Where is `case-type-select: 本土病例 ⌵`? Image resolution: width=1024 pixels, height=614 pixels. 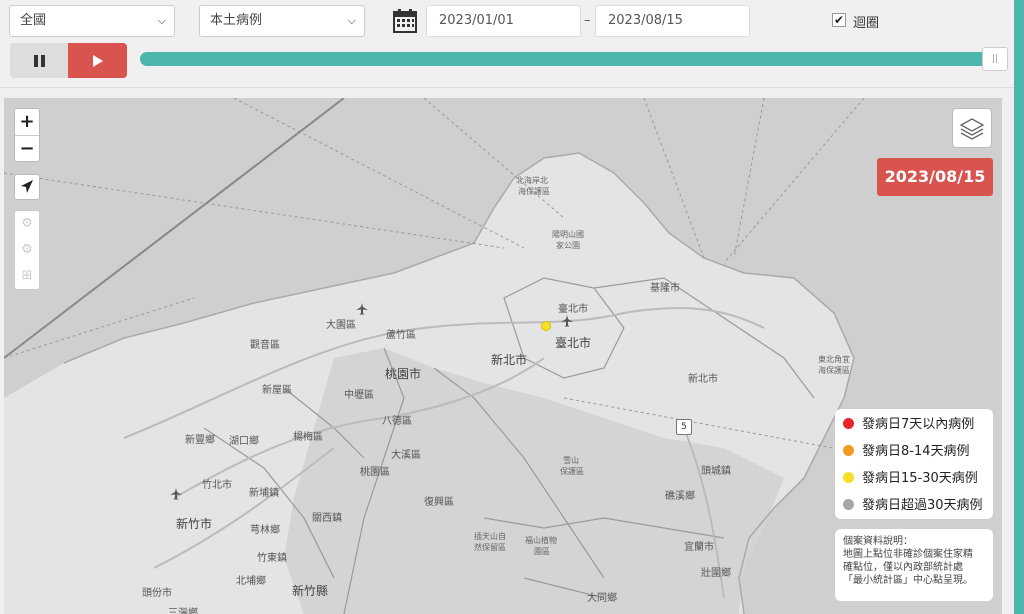
case-type-select: 本土病例 ⌵ is located at coordinates (282, 21).